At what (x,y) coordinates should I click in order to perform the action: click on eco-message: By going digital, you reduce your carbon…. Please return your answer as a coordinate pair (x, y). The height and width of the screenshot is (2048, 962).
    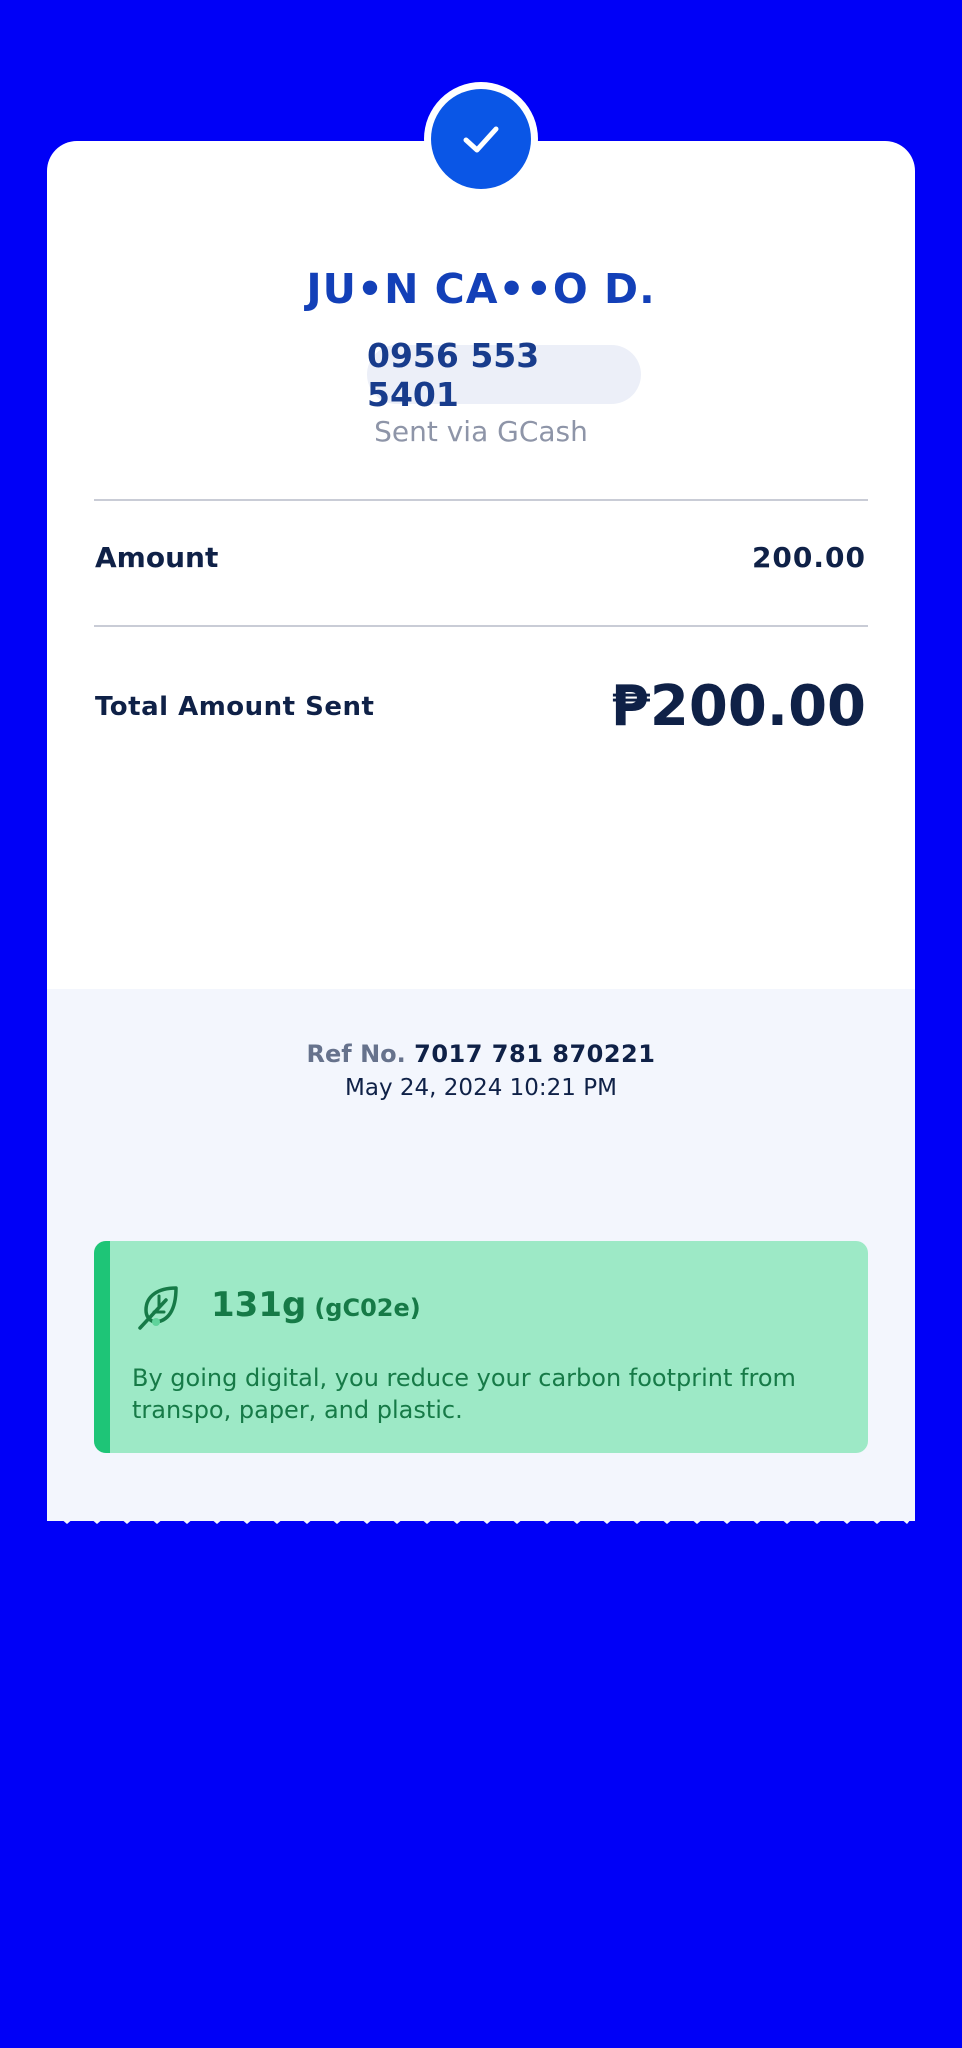
    Looking at the image, I should click on (464, 1394).